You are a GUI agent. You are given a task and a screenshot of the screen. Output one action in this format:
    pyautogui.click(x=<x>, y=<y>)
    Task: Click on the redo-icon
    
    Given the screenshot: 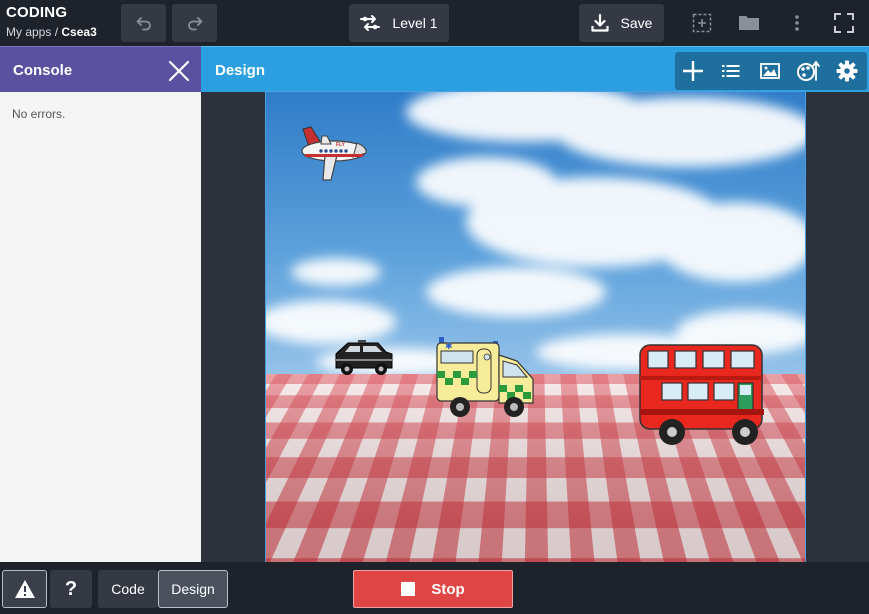 What is the action you would take?
    pyautogui.click(x=194, y=24)
    